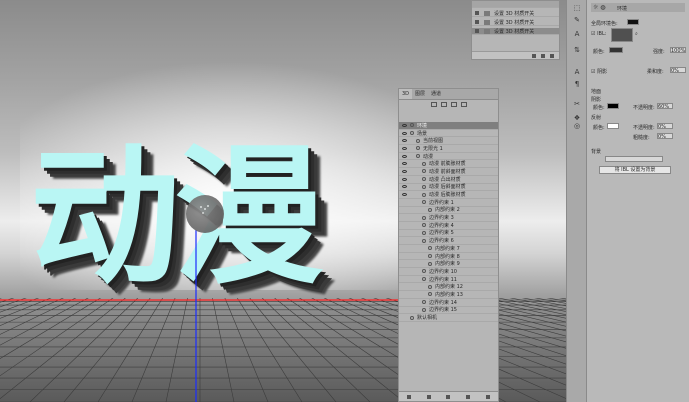  I want to click on opacity-label: 不透明度:, so click(644, 108).